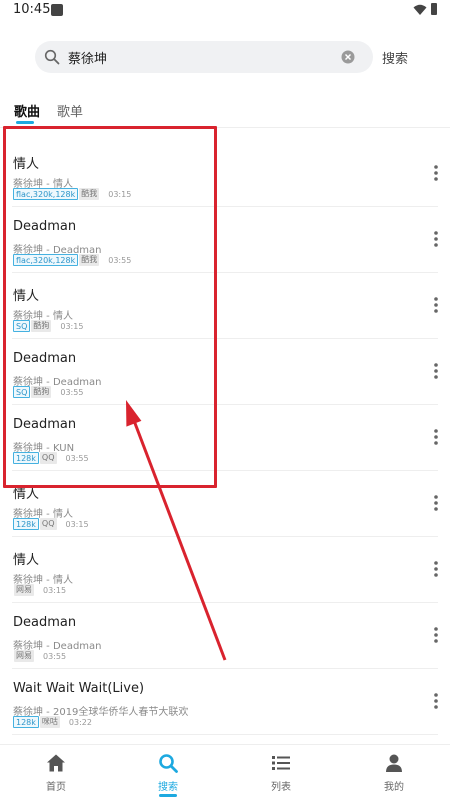  Describe the element at coordinates (45, 622) in the screenshot. I see `song-title: Deadman` at that location.